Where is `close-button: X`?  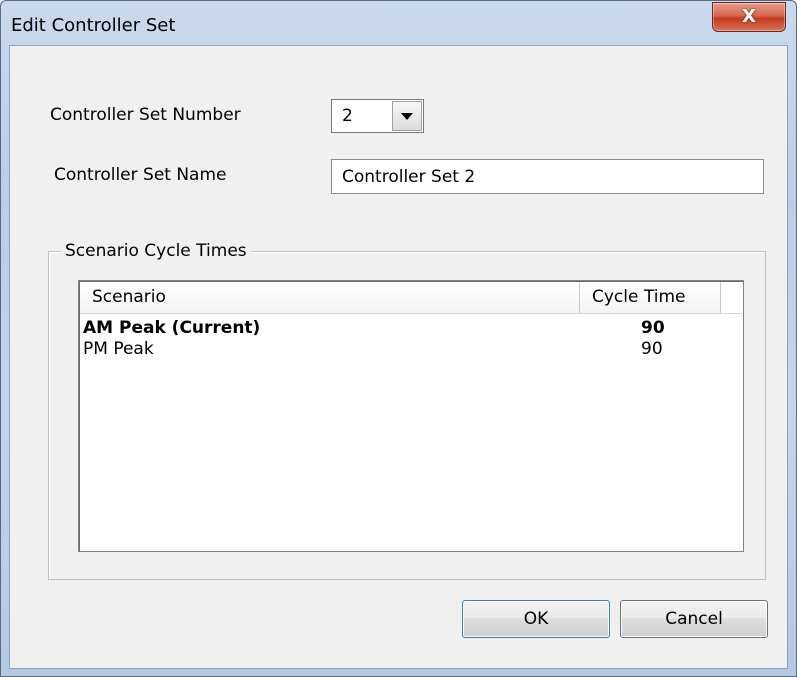 close-button: X is located at coordinates (749, 17).